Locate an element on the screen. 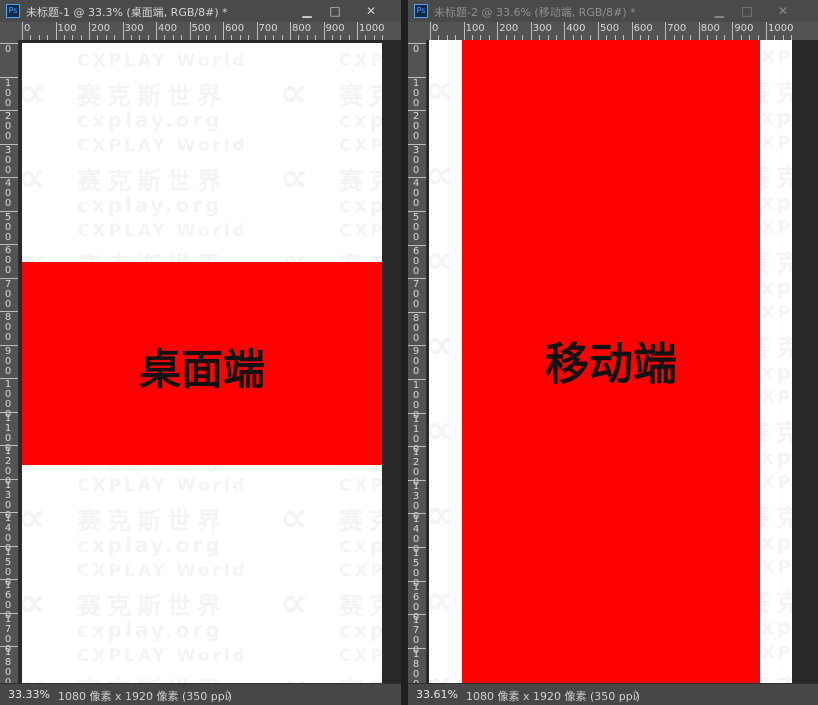 The width and height of the screenshot is (818, 705). ruler-digit: 5 is located at coordinates (8, 217).